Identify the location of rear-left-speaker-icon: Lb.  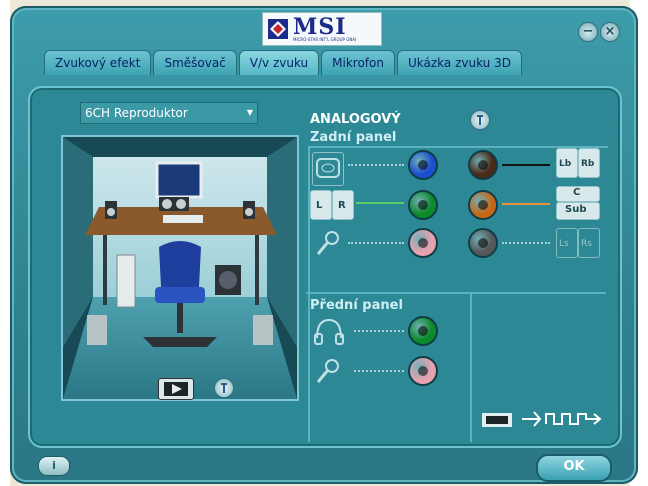
(567, 163).